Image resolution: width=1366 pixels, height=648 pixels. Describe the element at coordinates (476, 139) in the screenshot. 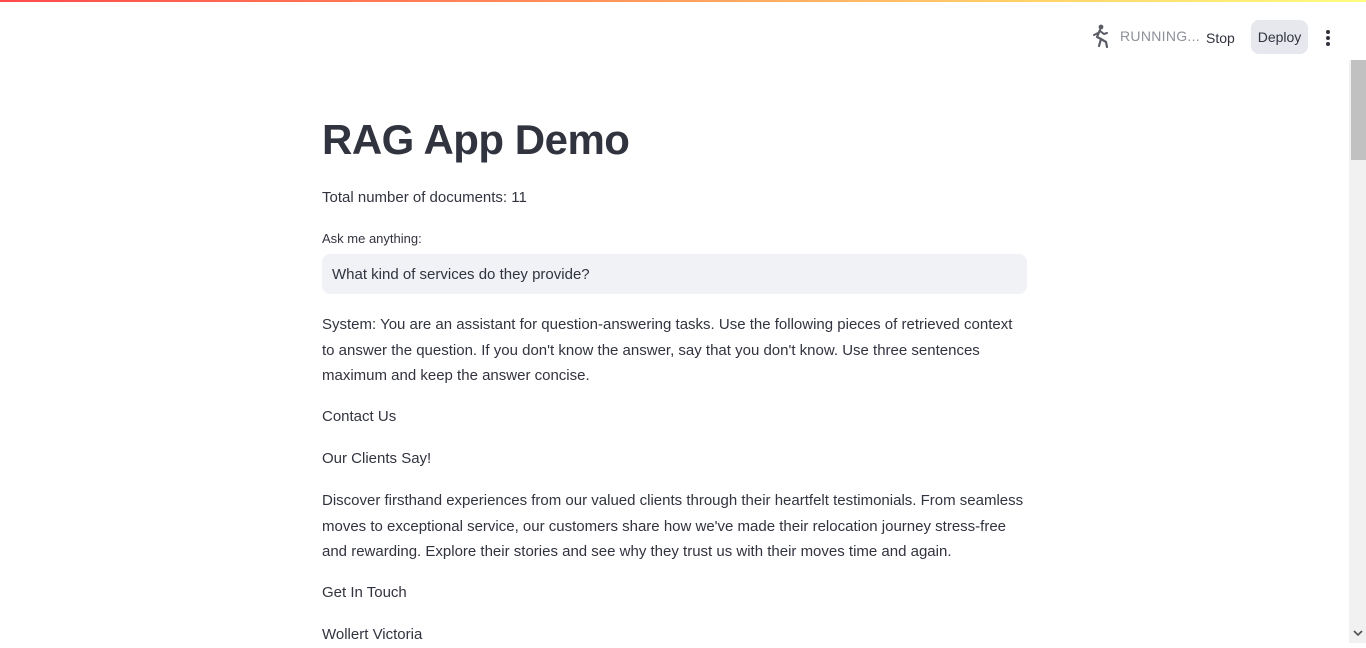

I see `page-title: RAG App Demo` at that location.